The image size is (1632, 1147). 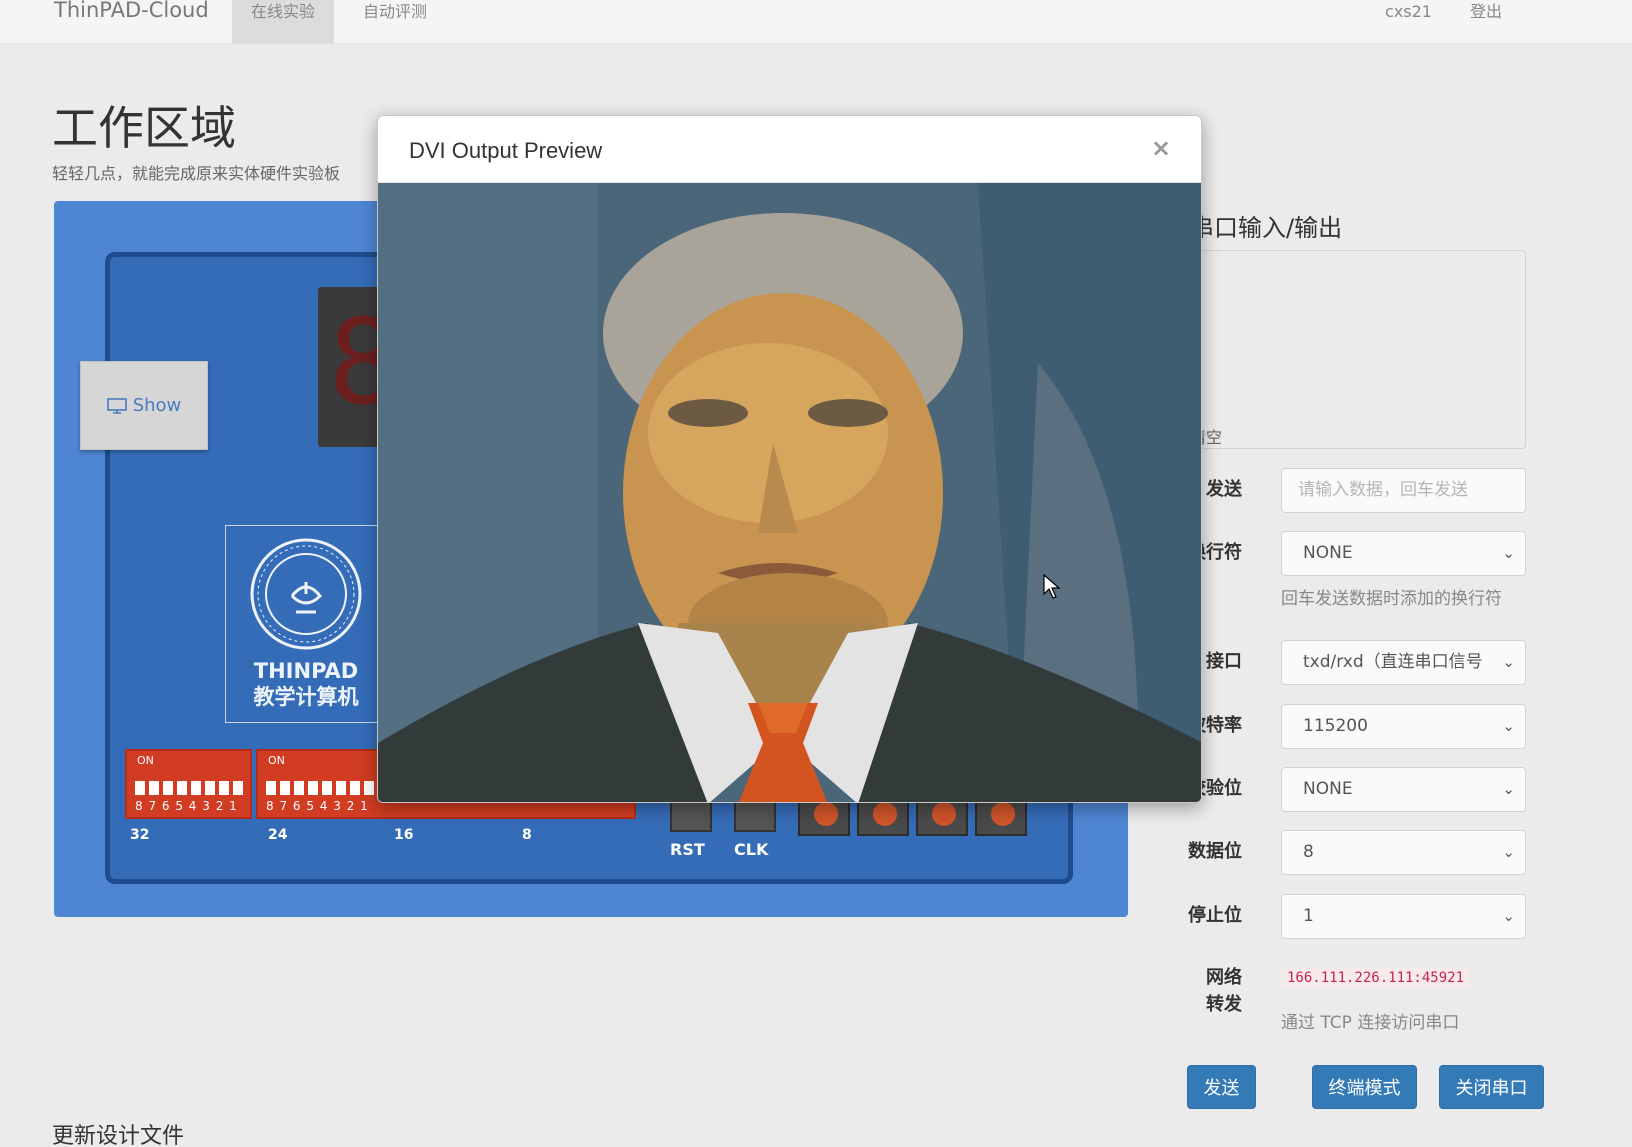 What do you see at coordinates (1161, 148) in the screenshot?
I see `close-icon: ×` at bounding box center [1161, 148].